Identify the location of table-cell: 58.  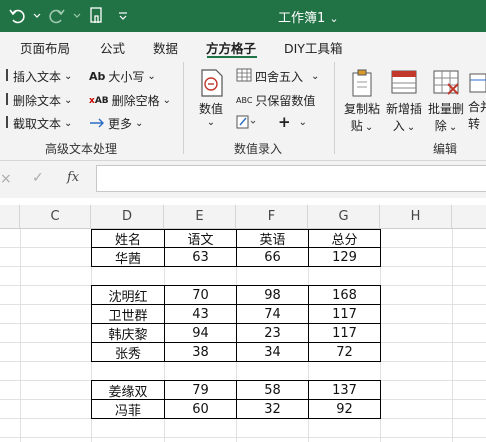
(272, 390).